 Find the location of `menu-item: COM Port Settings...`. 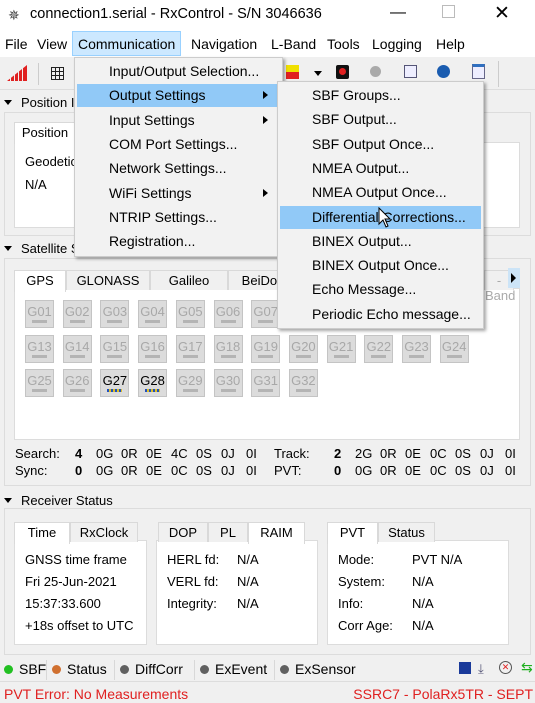

menu-item: COM Port Settings... is located at coordinates (178, 144).